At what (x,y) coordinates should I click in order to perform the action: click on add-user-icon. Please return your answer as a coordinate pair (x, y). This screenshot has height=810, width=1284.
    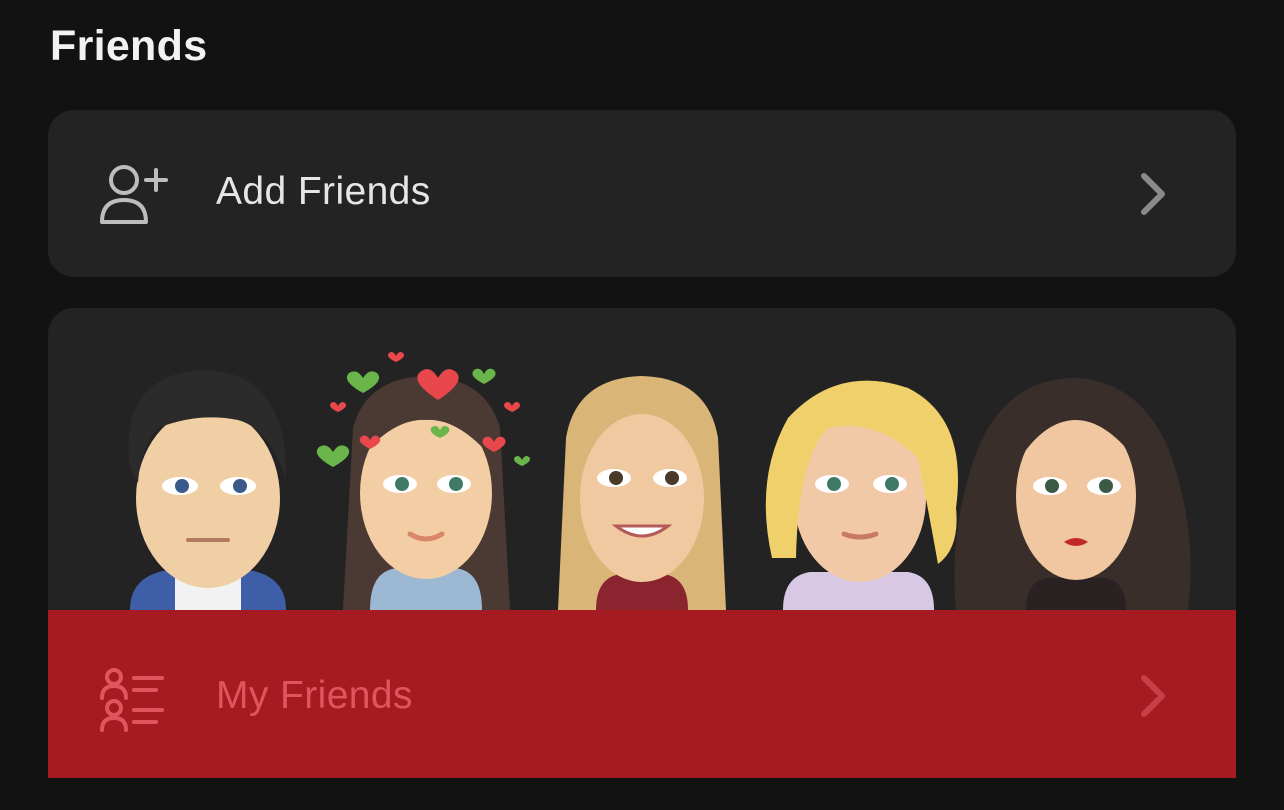
    Looking at the image, I should click on (134, 197).